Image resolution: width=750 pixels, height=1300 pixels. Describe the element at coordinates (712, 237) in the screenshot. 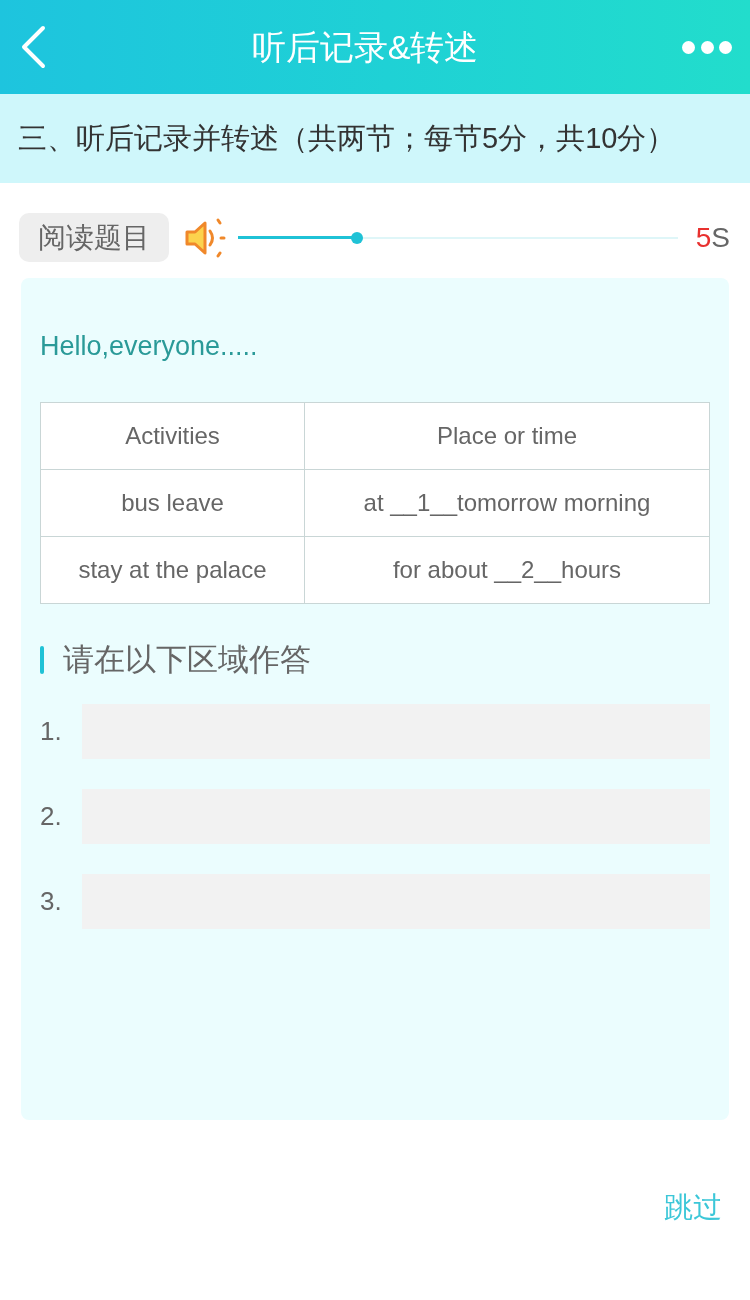

I see `countdown-text: 5S` at that location.